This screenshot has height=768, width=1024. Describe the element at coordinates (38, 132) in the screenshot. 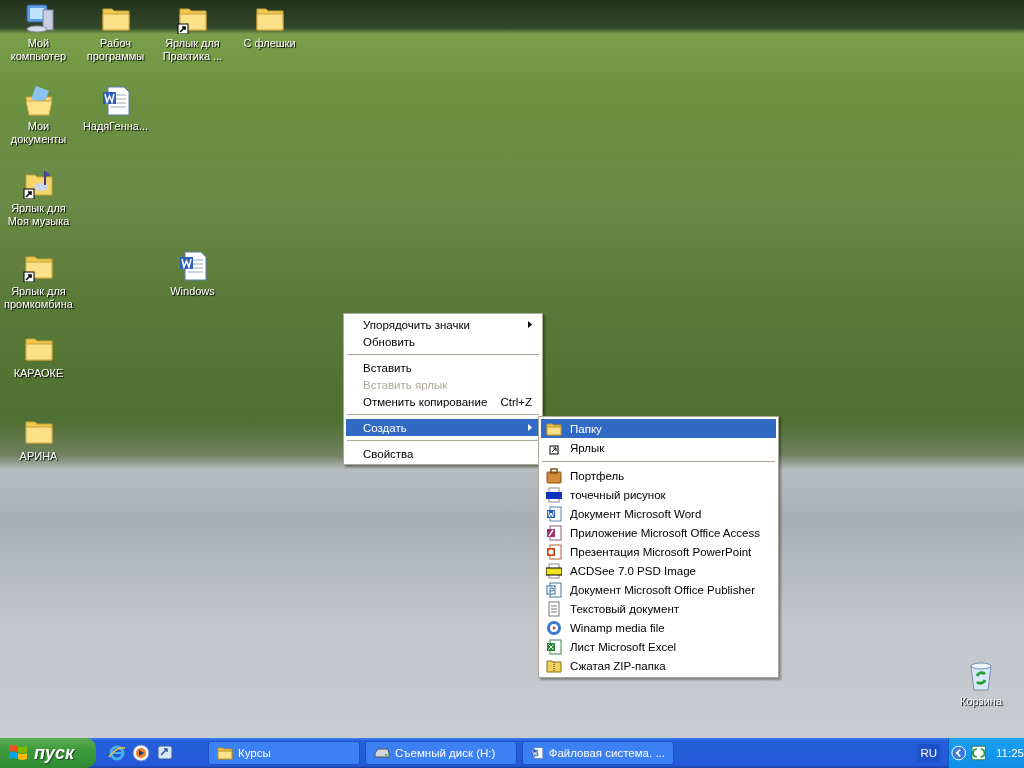

I see `desktop-icon-label: Мои документы` at that location.